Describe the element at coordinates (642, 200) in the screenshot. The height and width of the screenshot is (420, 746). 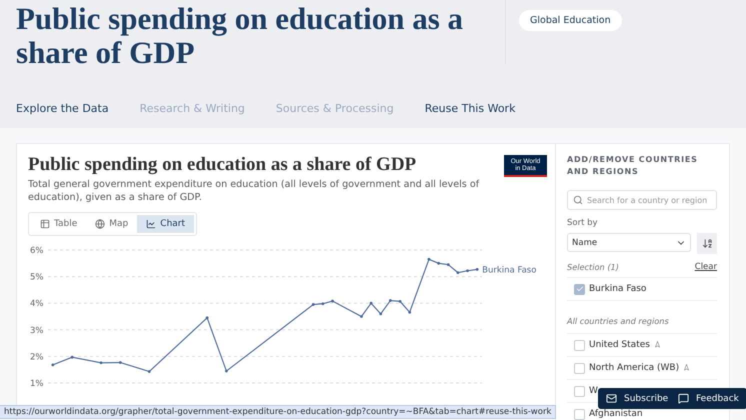
I see `search-field: Search for a country or region` at that location.